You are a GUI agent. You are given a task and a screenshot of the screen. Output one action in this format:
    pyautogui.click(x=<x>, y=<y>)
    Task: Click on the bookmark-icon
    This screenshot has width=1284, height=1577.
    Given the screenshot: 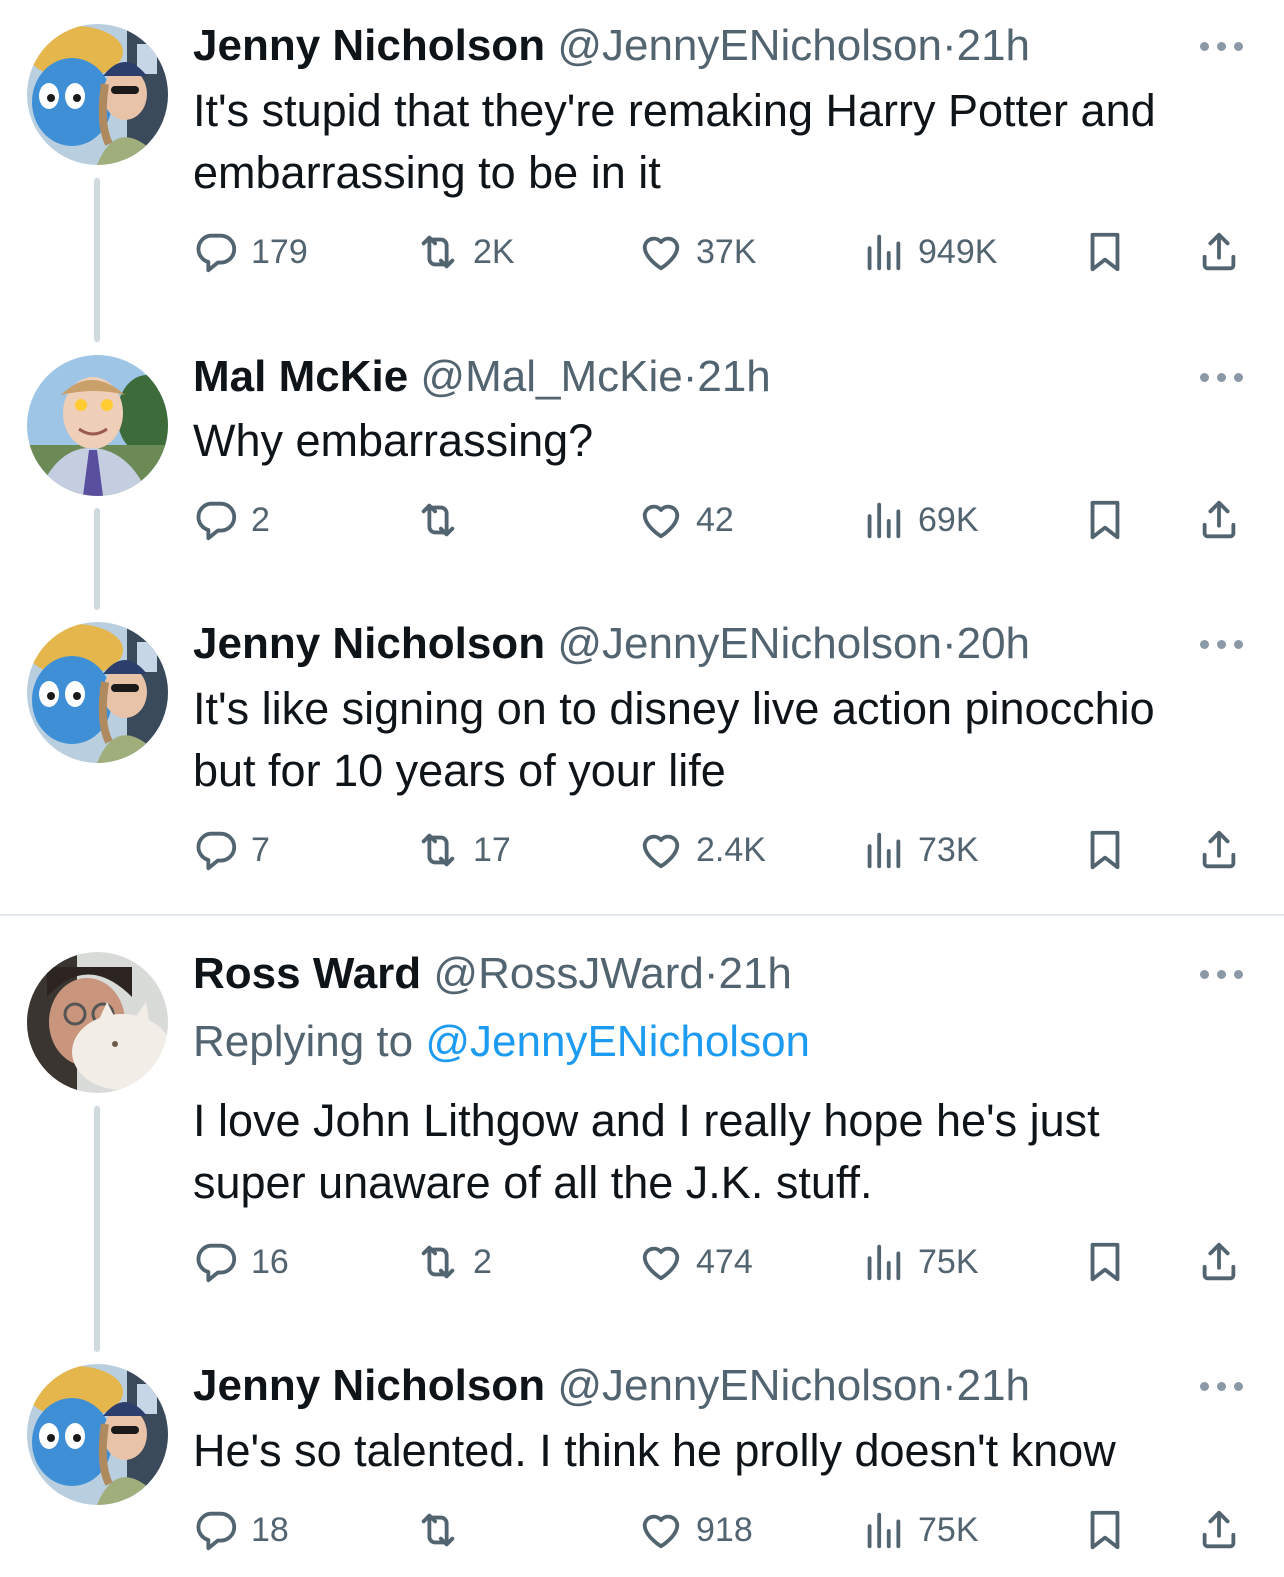 What is the action you would take?
    pyautogui.click(x=1105, y=850)
    